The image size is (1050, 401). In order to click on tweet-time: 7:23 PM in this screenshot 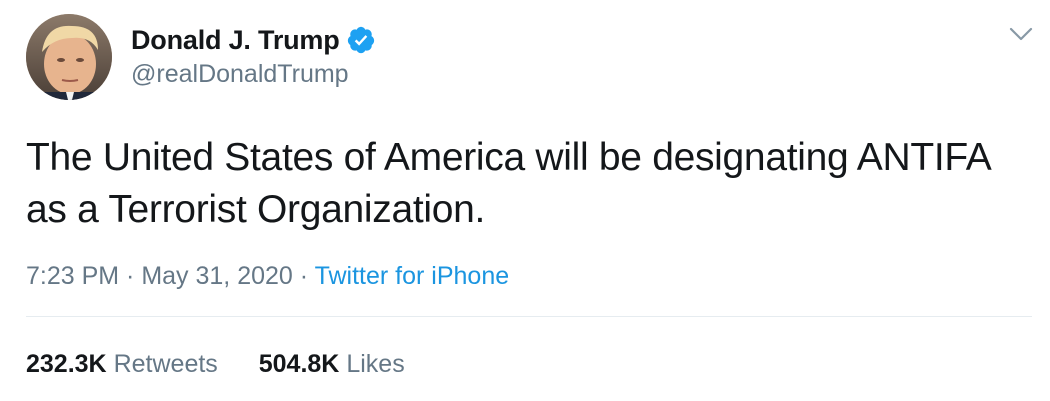, I will do `click(72, 276)`.